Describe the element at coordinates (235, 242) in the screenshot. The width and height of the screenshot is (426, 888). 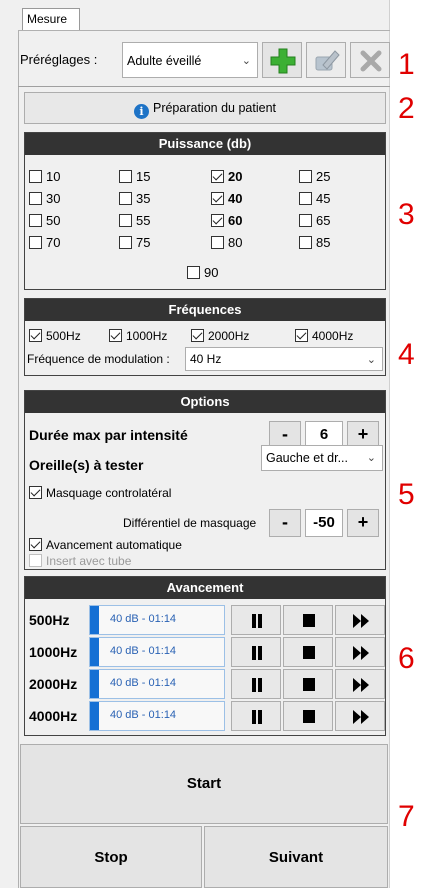
I see `checkbox-label: 80` at that location.